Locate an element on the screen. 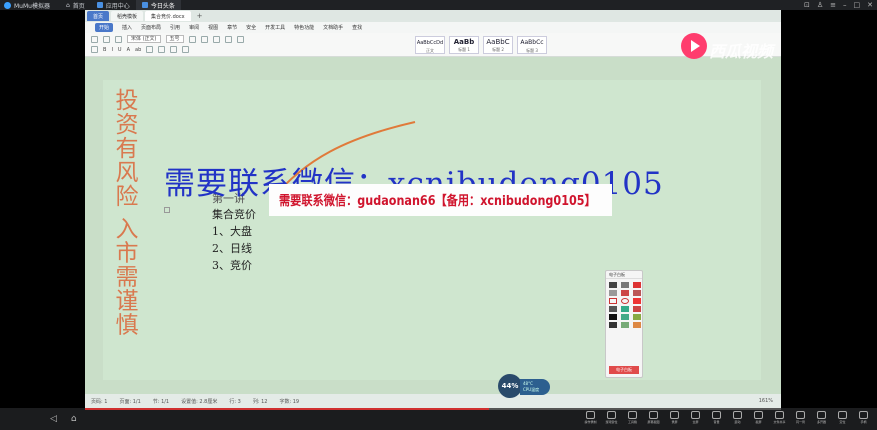  laser-icon is located at coordinates (637, 285).